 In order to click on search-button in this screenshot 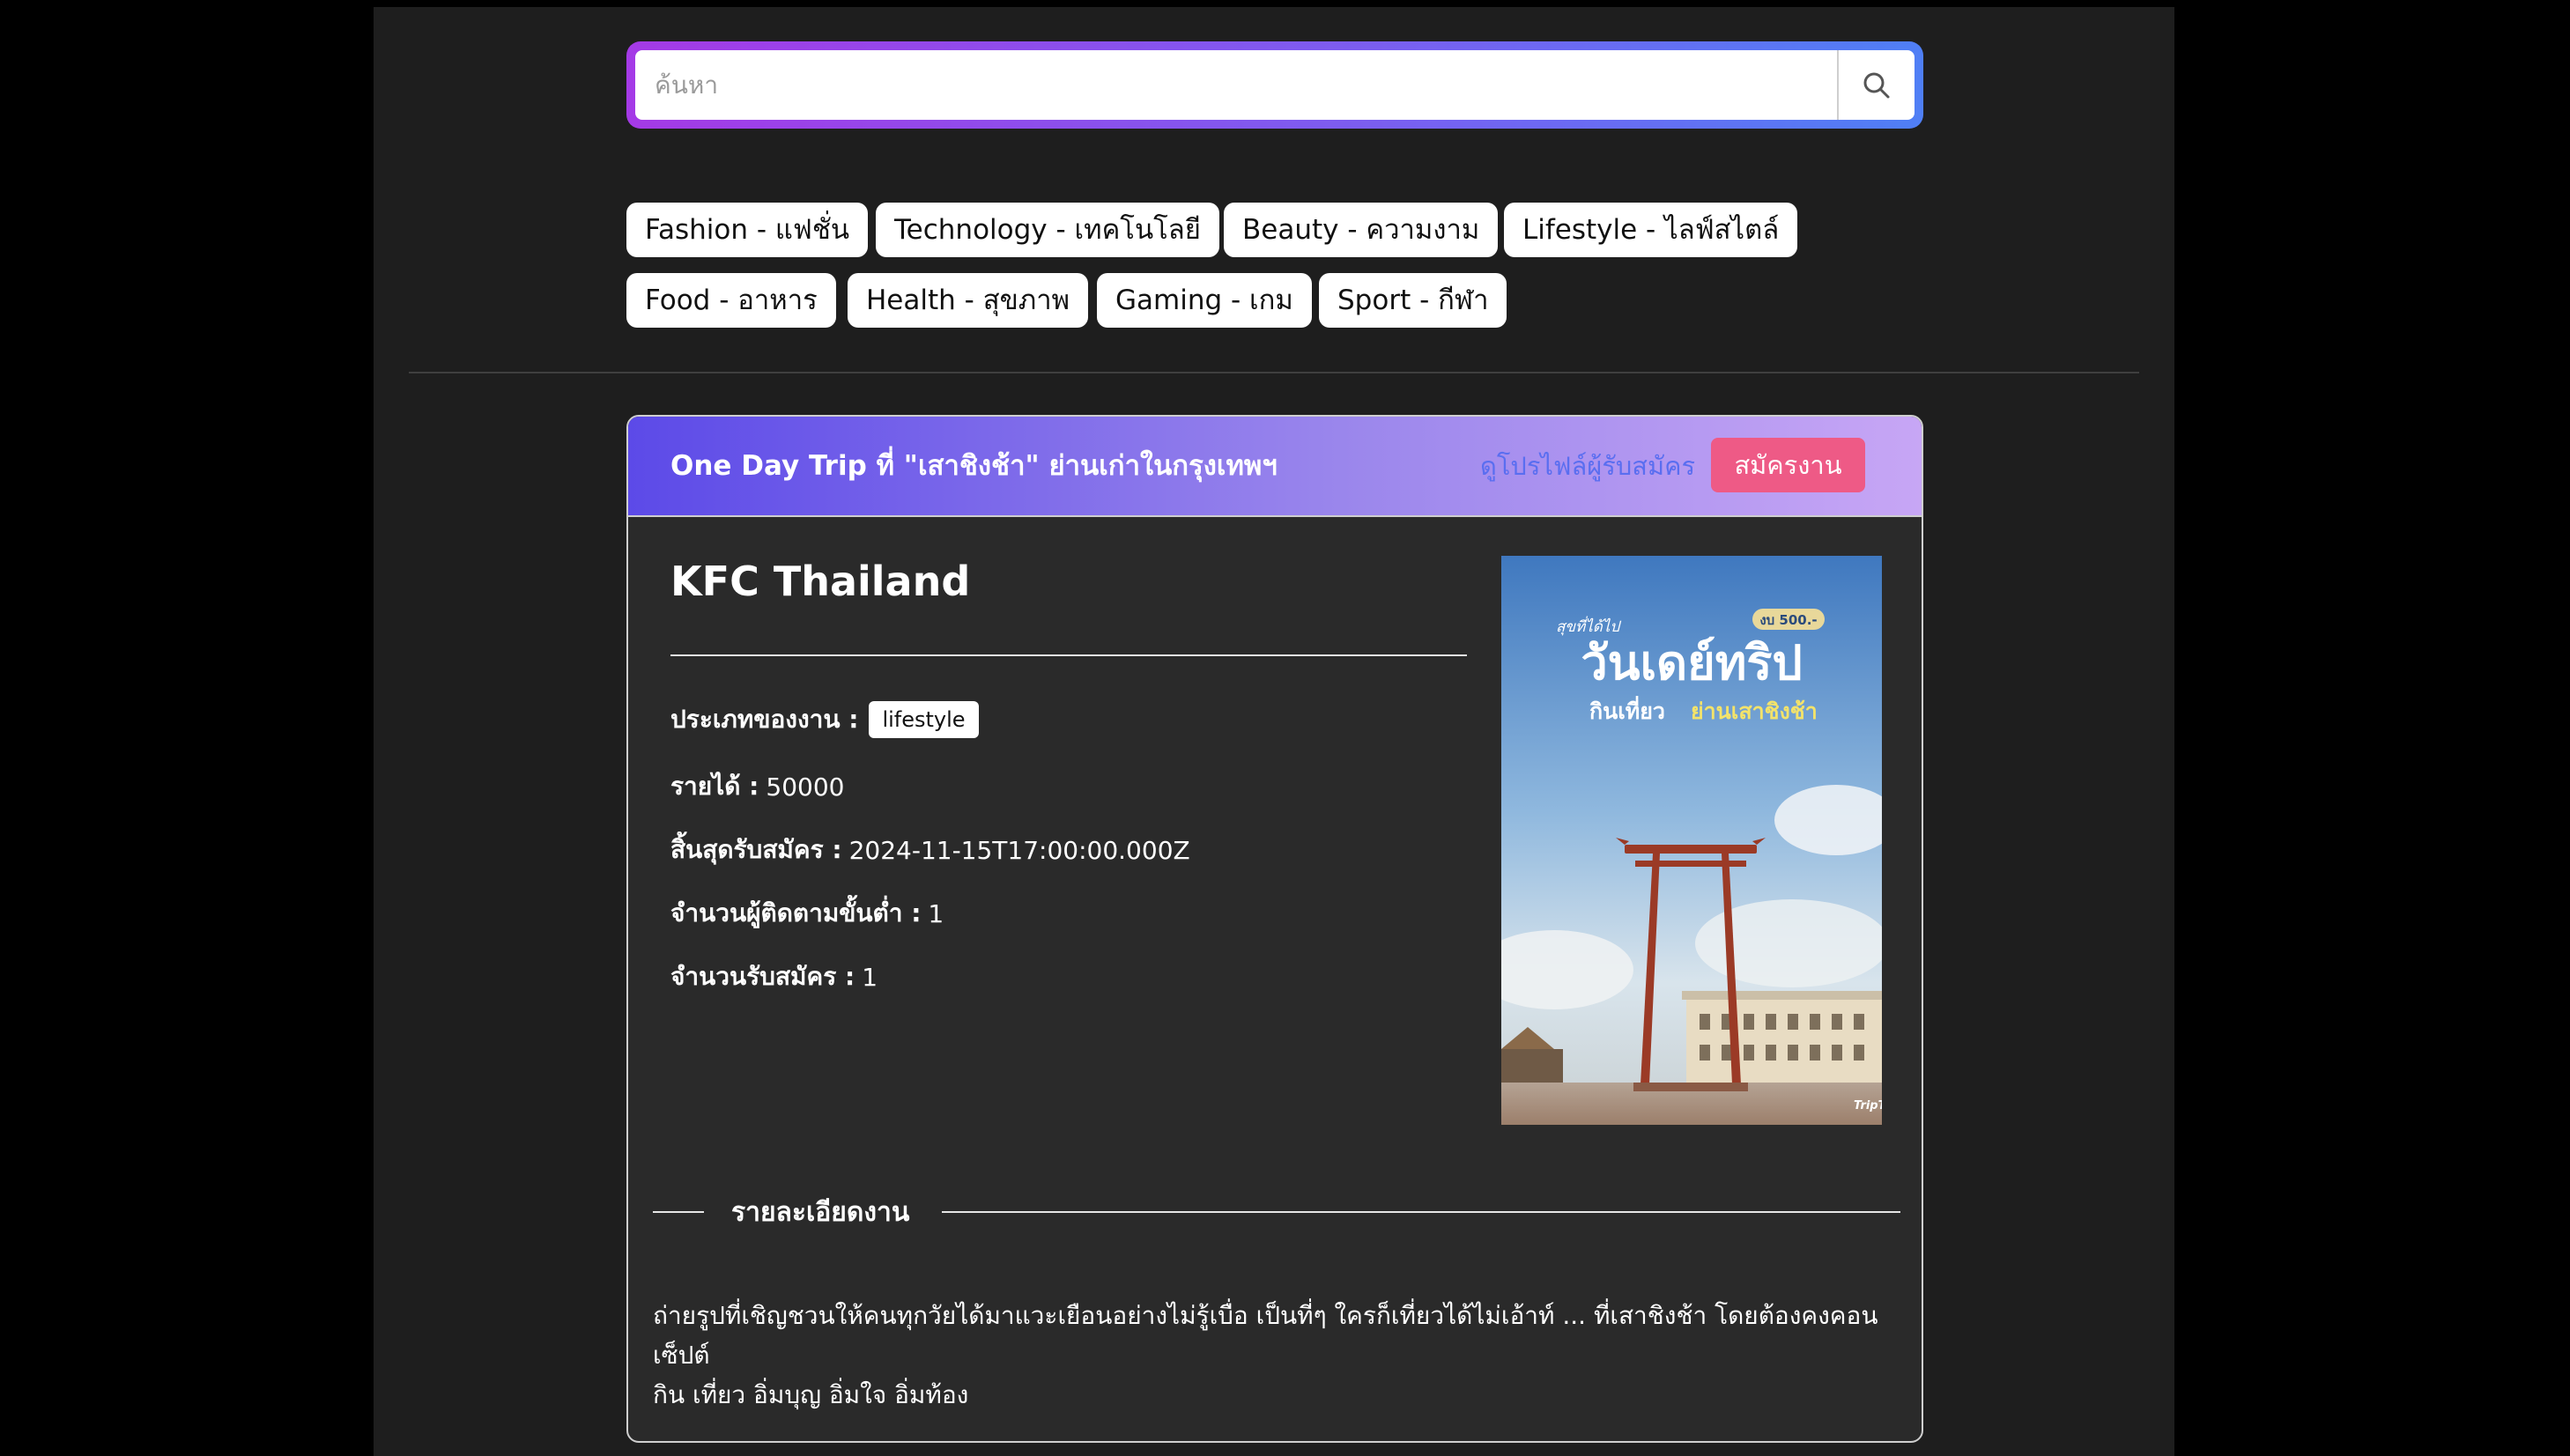, I will do `click(1876, 85)`.